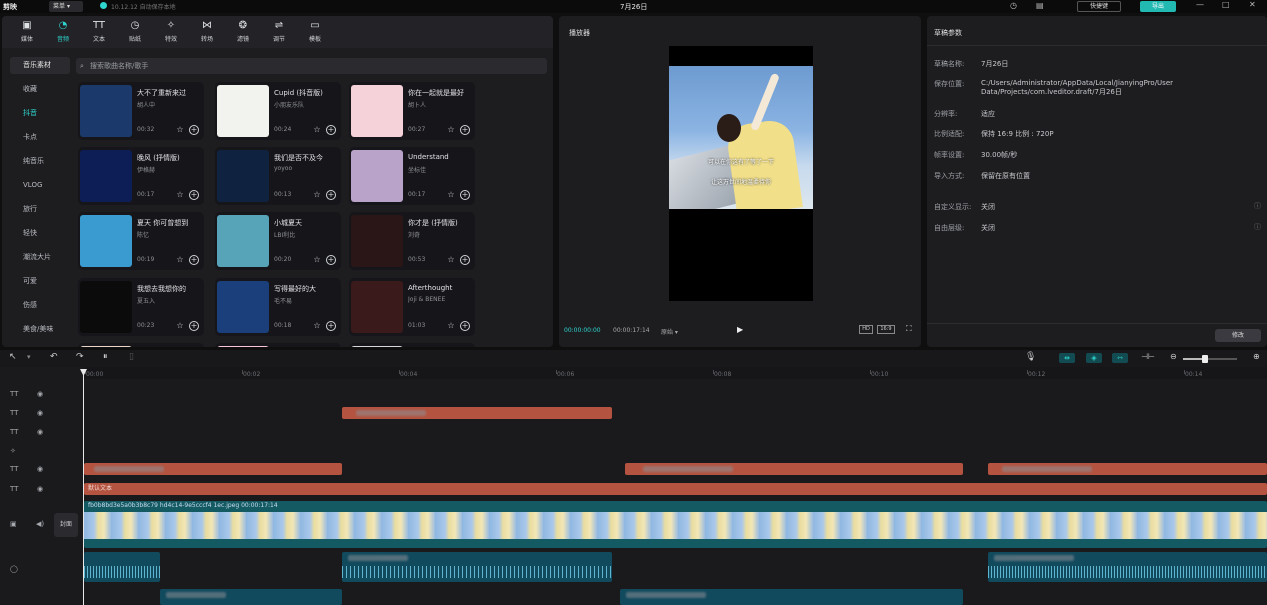  I want to click on music-card: 夏天 你可曾想到 陈忆 00:19 ☆ +, so click(141, 241).